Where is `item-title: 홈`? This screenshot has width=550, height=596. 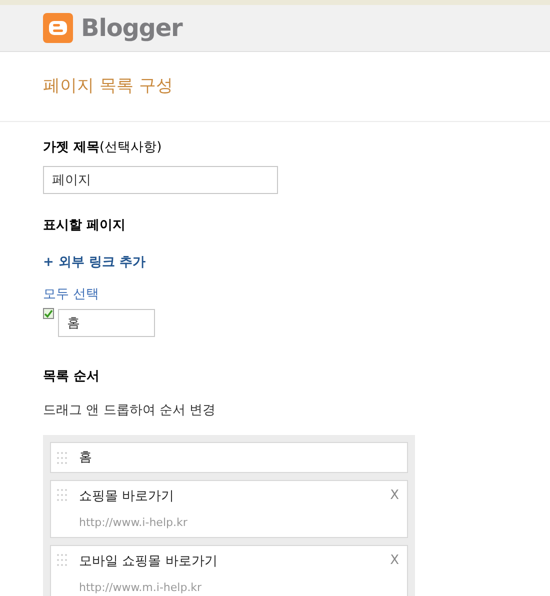 item-title: 홈 is located at coordinates (85, 457).